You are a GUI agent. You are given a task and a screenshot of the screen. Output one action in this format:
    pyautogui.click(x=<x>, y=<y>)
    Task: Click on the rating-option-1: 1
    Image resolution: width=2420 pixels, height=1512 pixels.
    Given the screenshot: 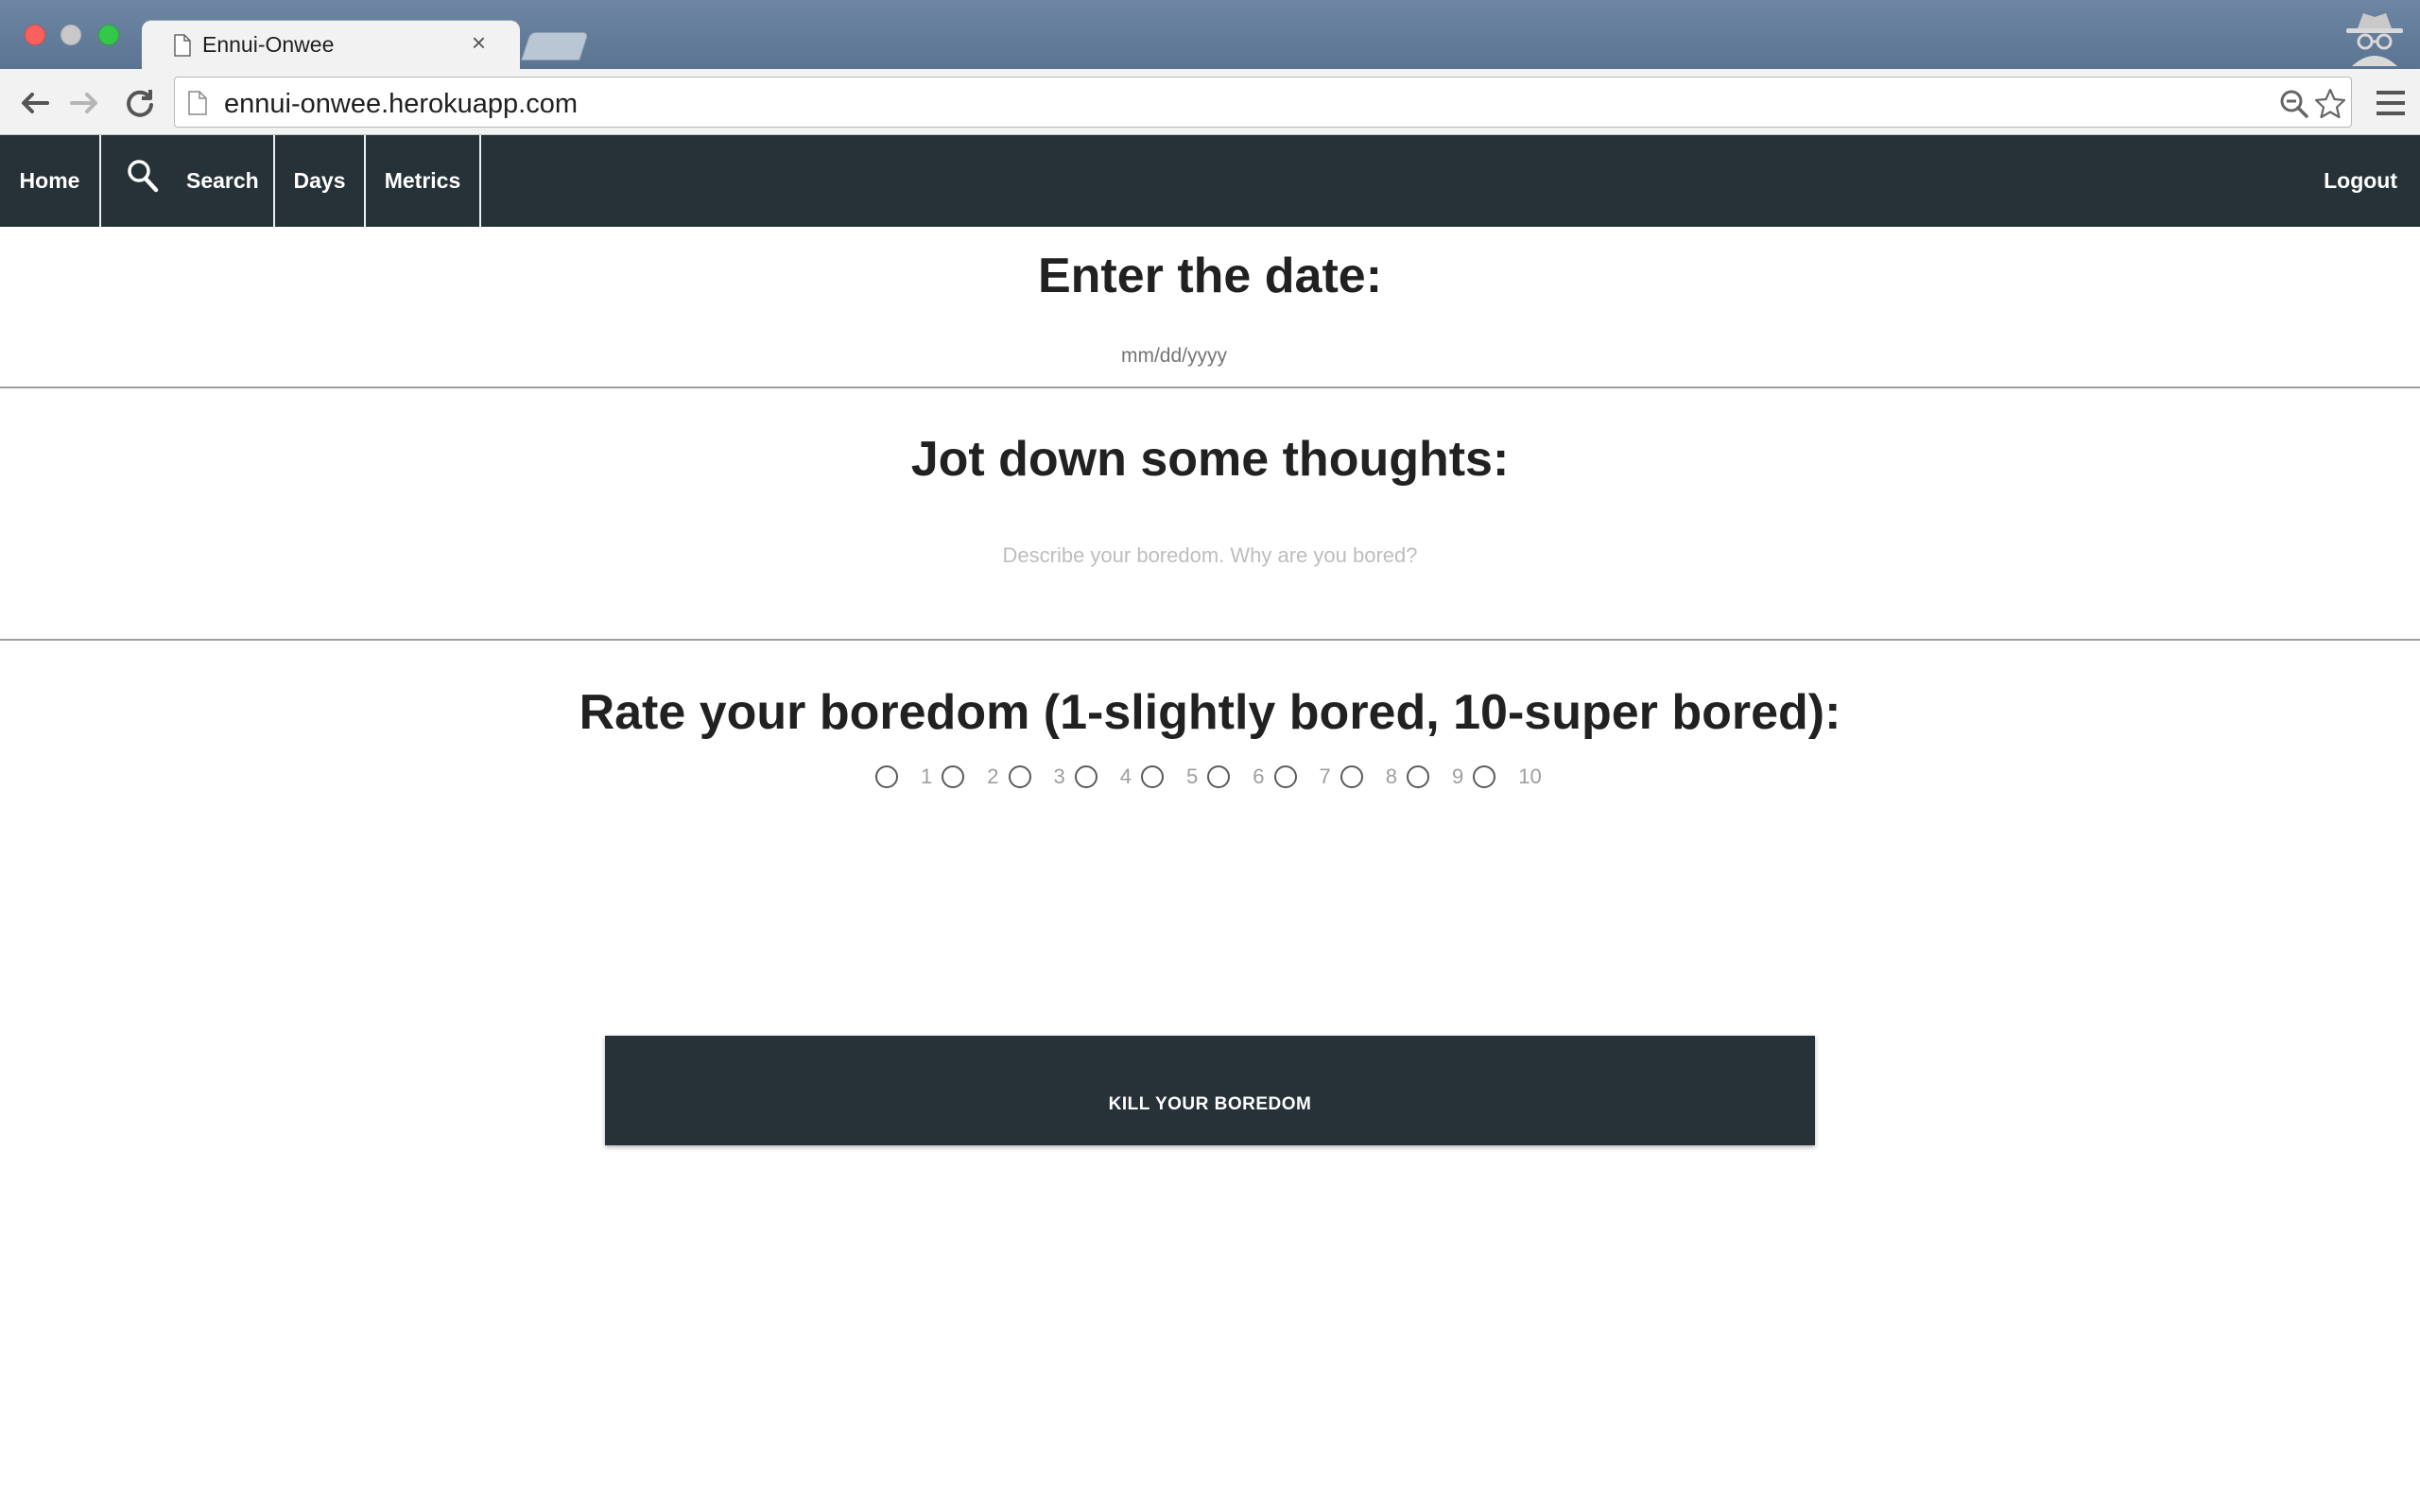 What is the action you would take?
    pyautogui.click(x=903, y=777)
    